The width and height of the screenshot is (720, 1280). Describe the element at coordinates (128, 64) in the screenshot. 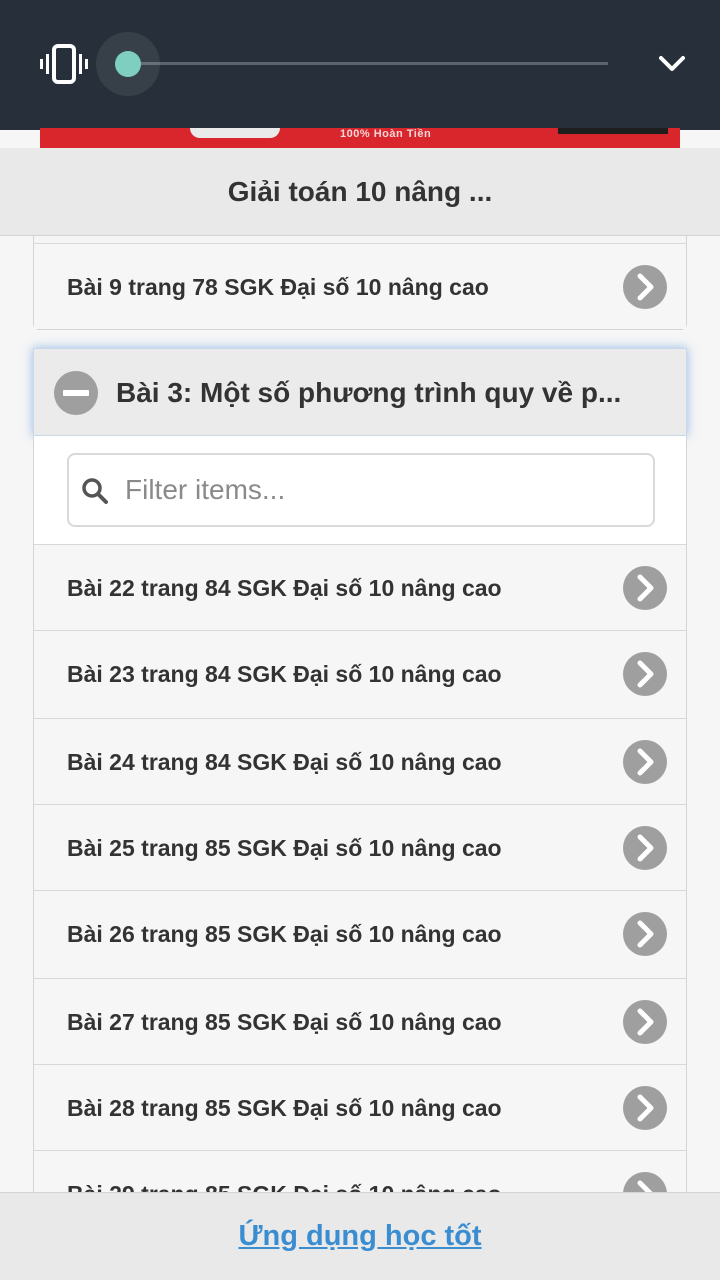

I see `volume-slider-thumb` at that location.